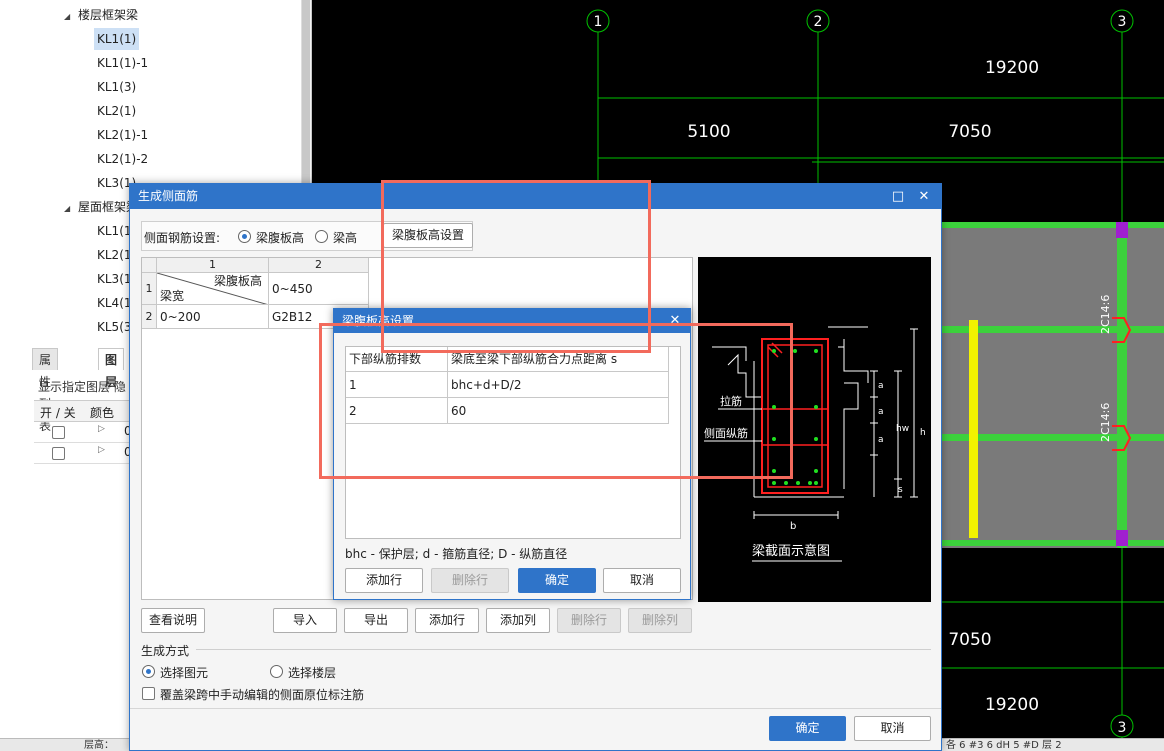  I want to click on beam-vertical, so click(1122, 385).